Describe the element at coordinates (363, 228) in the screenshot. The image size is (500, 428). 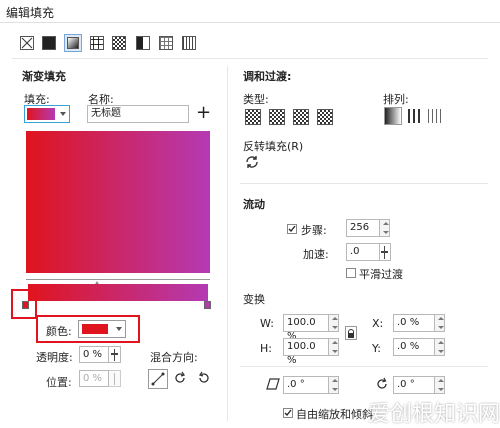
I see `steps-input: 256` at that location.